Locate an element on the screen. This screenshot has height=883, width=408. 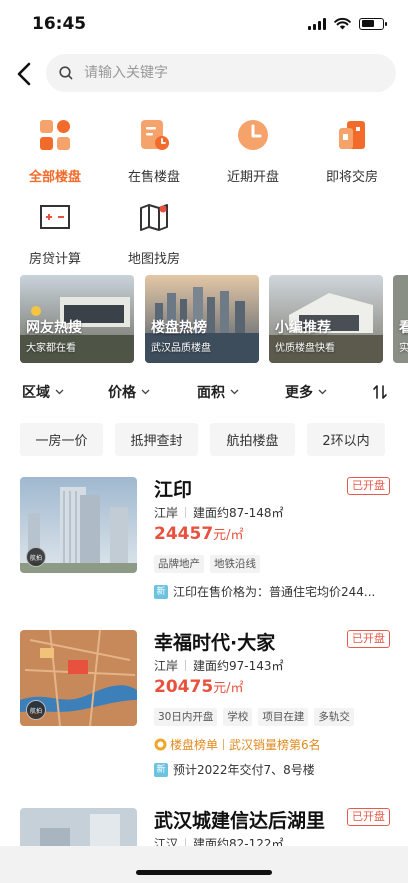
calculator-icon is located at coordinates (55, 217).